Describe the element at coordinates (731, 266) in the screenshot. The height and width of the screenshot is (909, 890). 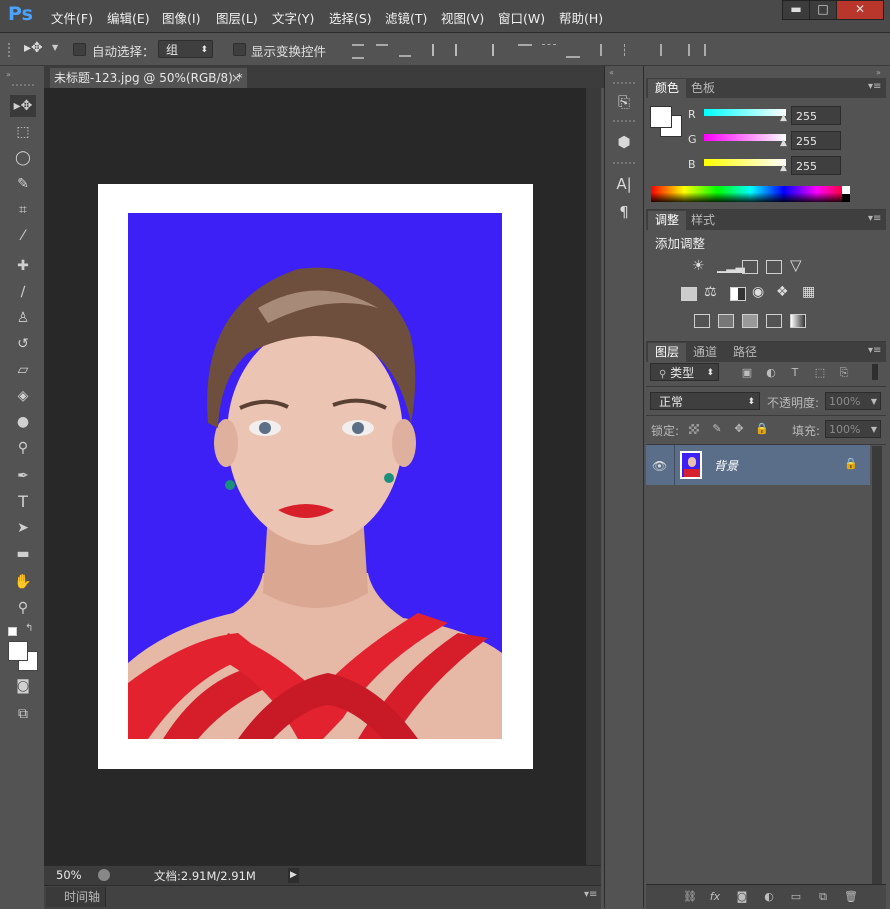
I see `levels-icon: ▁▂▃` at that location.